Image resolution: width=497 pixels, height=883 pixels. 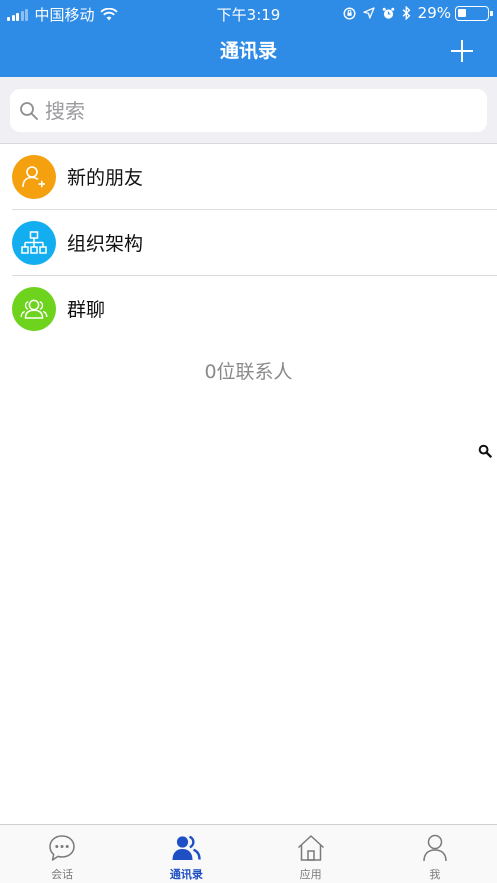 I want to click on add-friend-avatar, so click(x=34, y=176).